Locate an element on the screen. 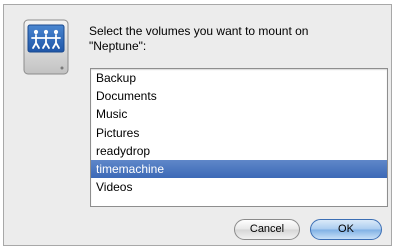  volume-item: readydrop is located at coordinates (239, 151).